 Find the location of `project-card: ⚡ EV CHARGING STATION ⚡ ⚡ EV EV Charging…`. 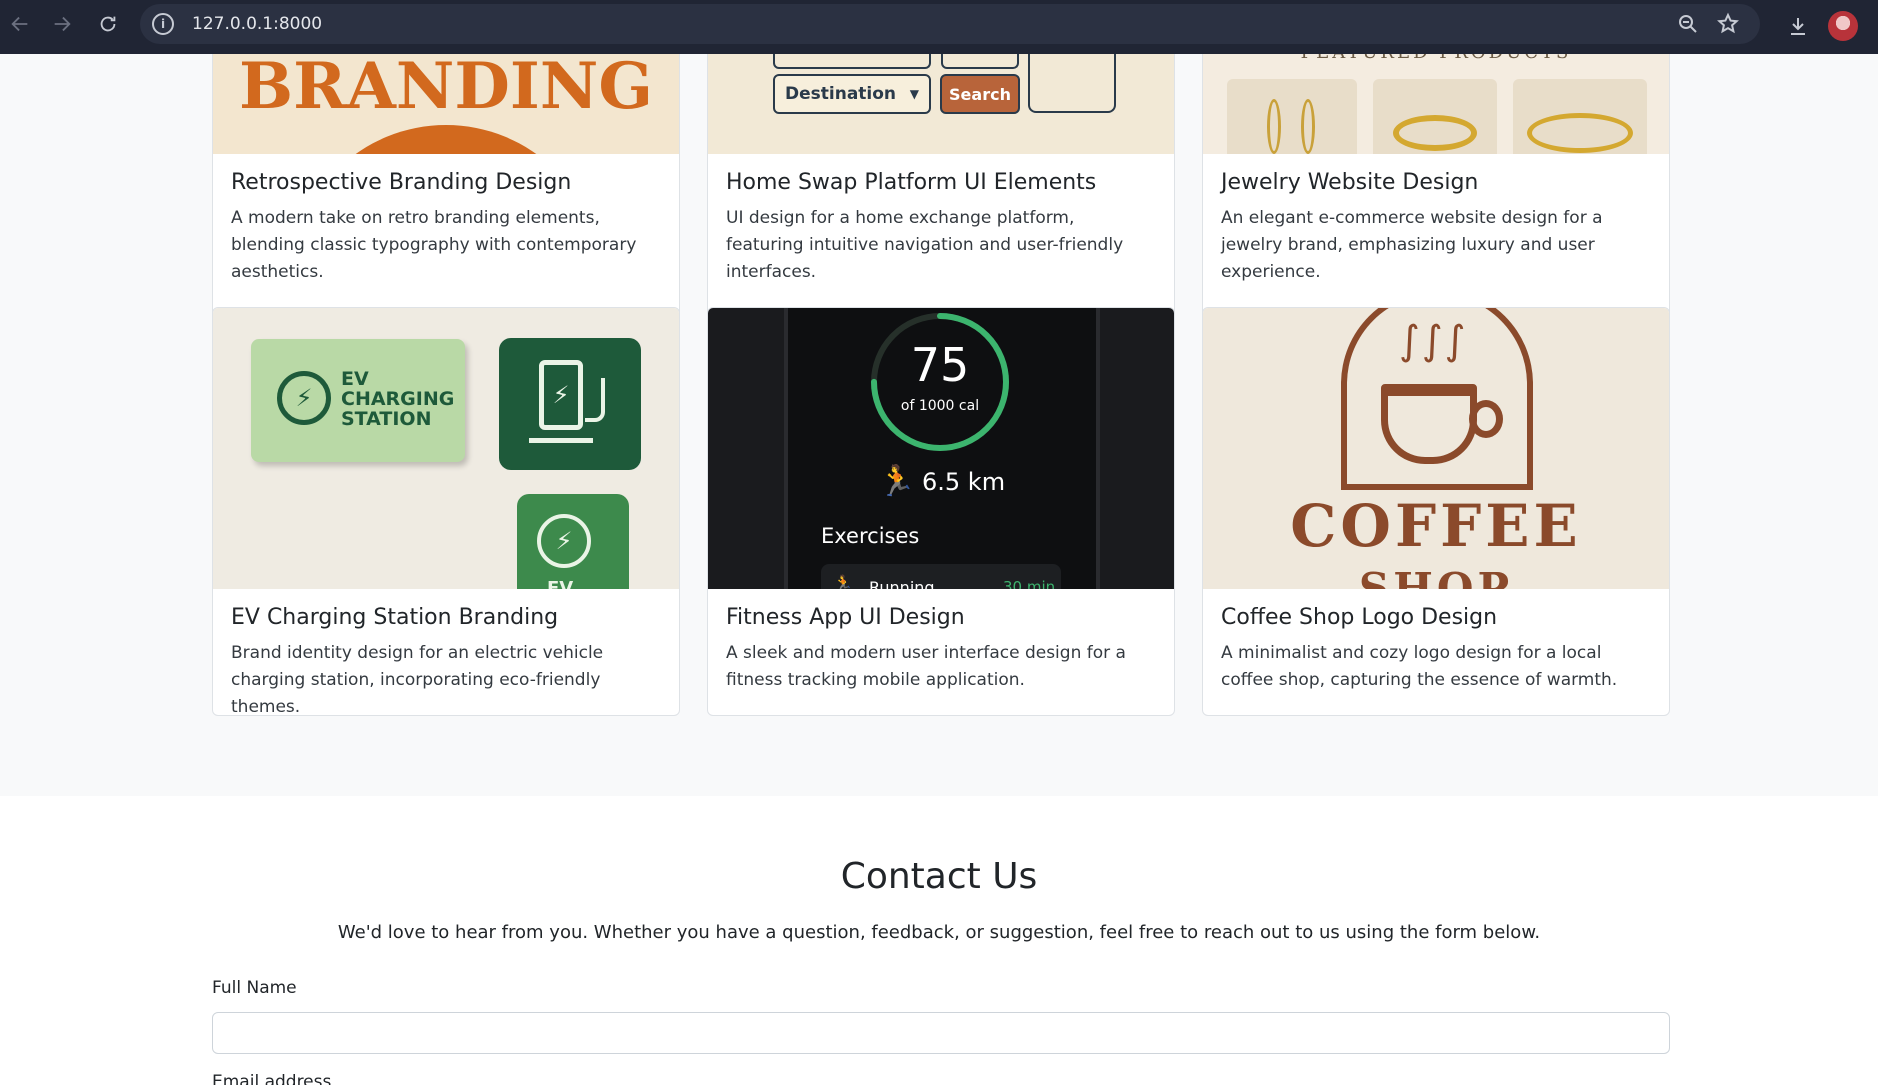

project-card: ⚡ EV CHARGING STATION ⚡ ⚡ EV EV Charging… is located at coordinates (446, 511).